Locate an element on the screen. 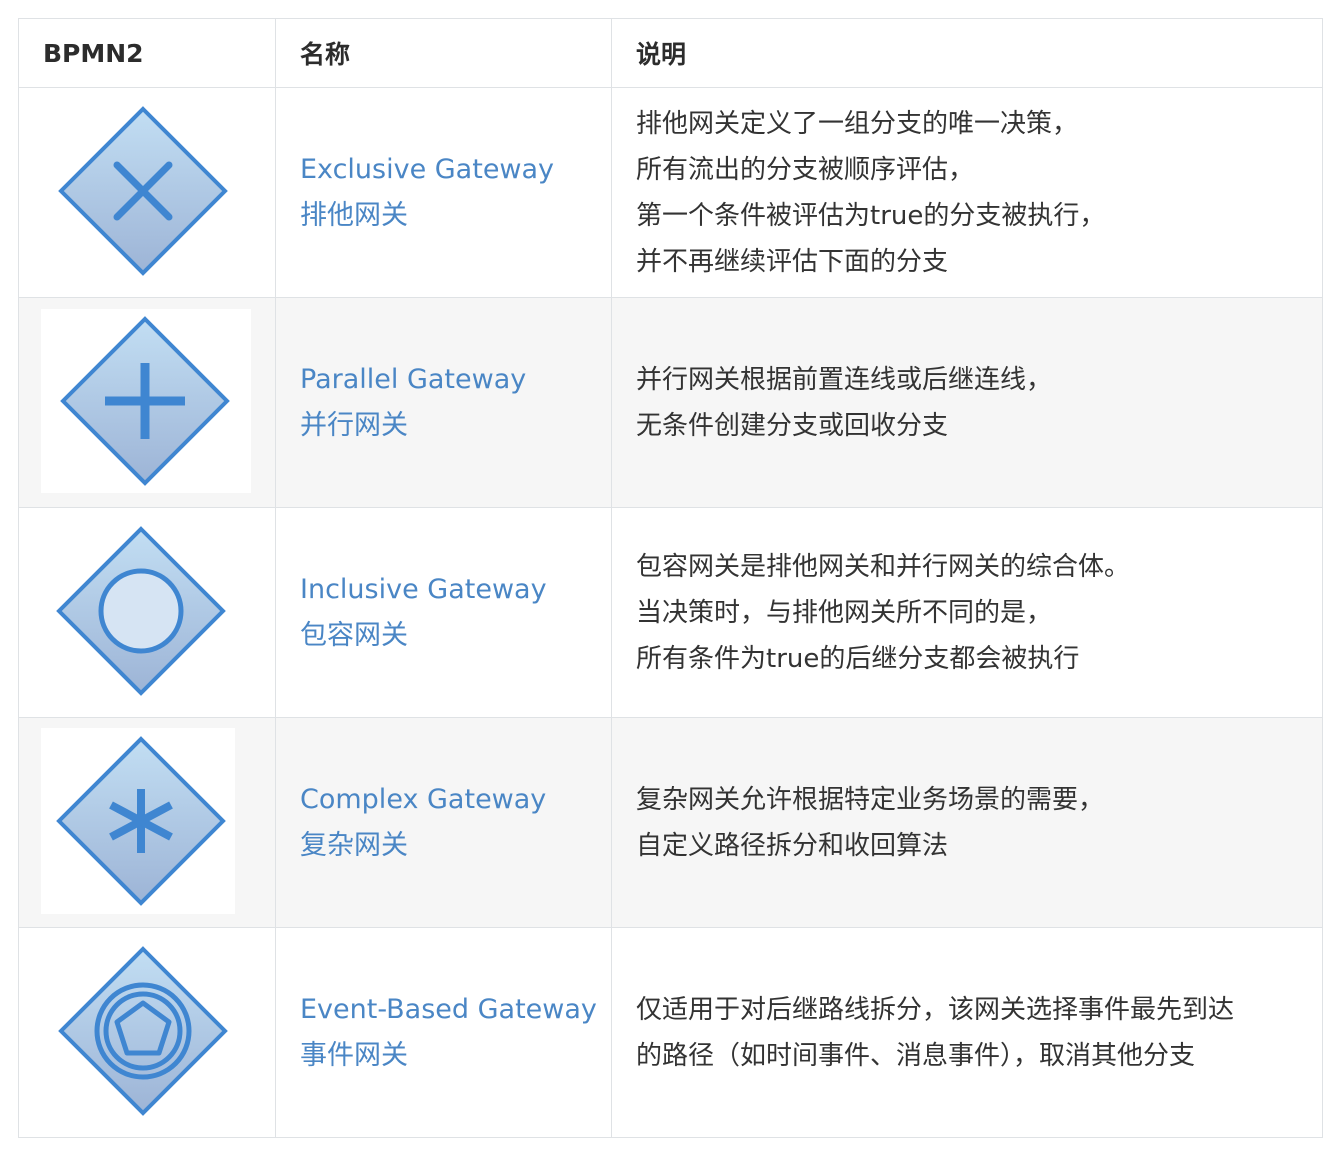 The image size is (1334, 1164). inclusive-gateway-icon is located at coordinates (141, 610).